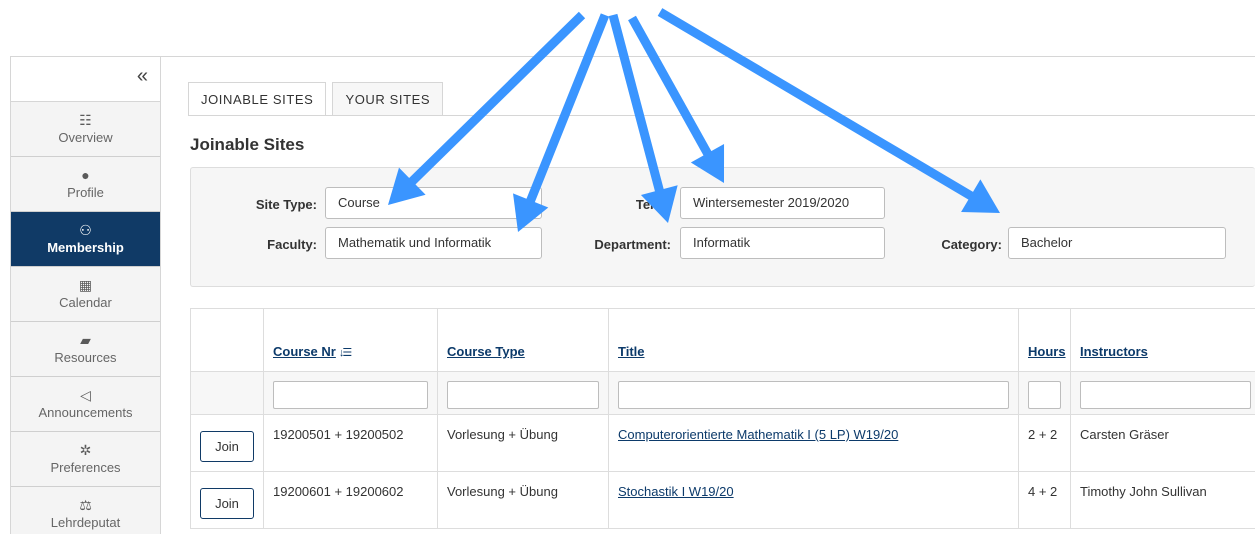 The width and height of the screenshot is (1255, 534). I want to click on course-nr-cell: 19200501 + 19200502, so click(350, 443).